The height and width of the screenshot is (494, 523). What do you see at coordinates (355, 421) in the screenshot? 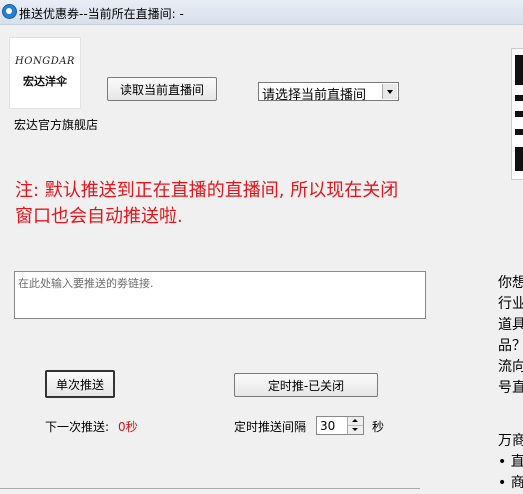
I see `stepper-up-icon` at bounding box center [355, 421].